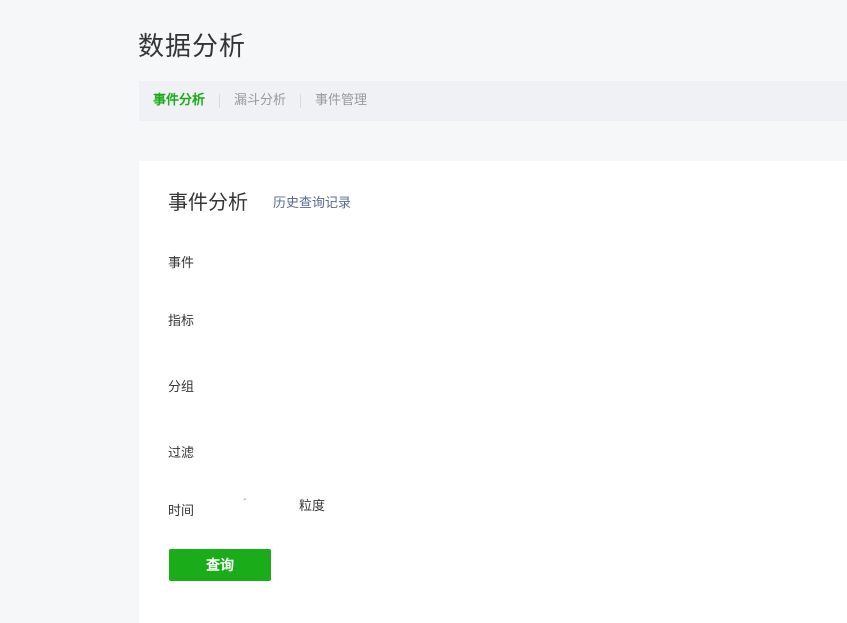 The height and width of the screenshot is (623, 847). Describe the element at coordinates (260, 101) in the screenshot. I see `tab-funnel-analysis: 漏斗分析` at that location.